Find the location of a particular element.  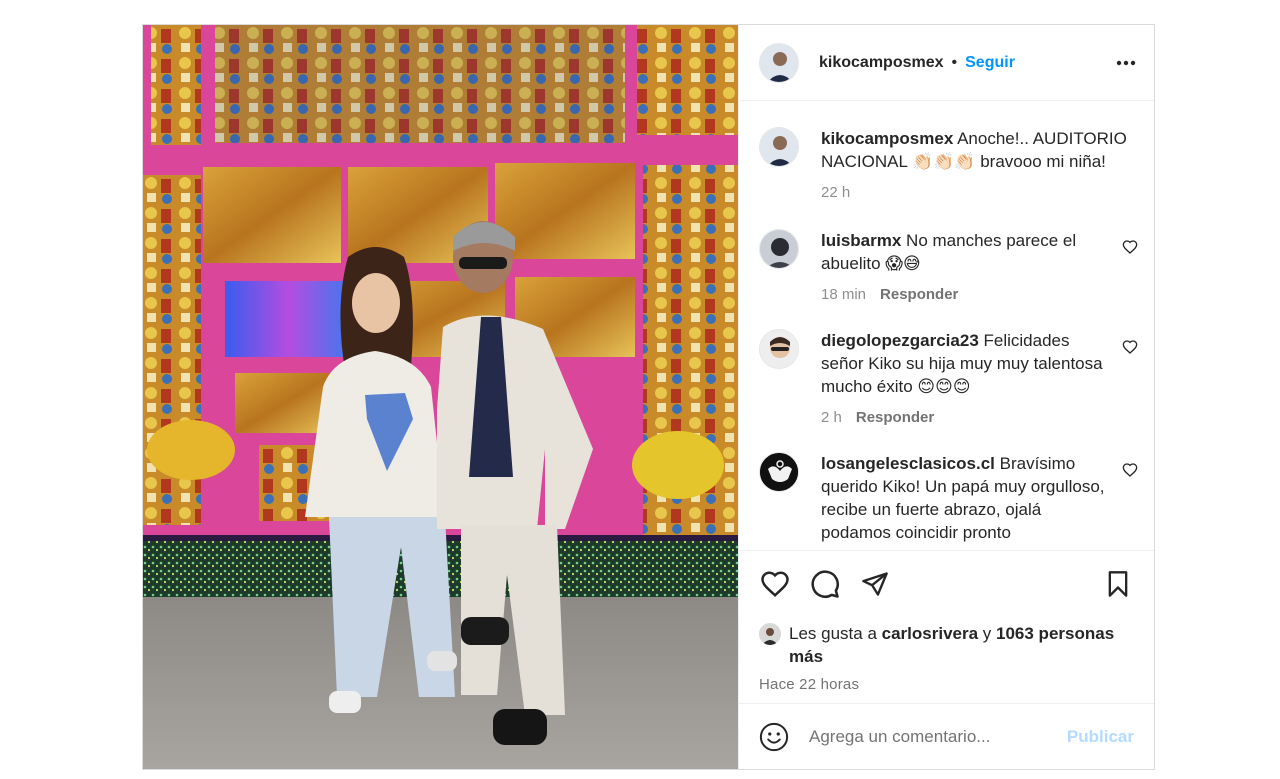

follow-button: Seguir is located at coordinates (990, 63).